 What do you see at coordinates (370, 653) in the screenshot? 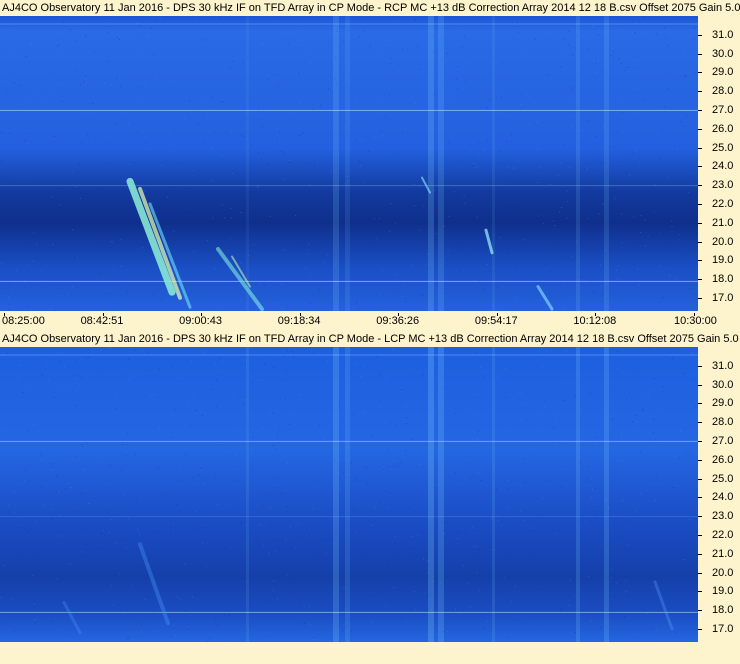
I see `footer-bar` at bounding box center [370, 653].